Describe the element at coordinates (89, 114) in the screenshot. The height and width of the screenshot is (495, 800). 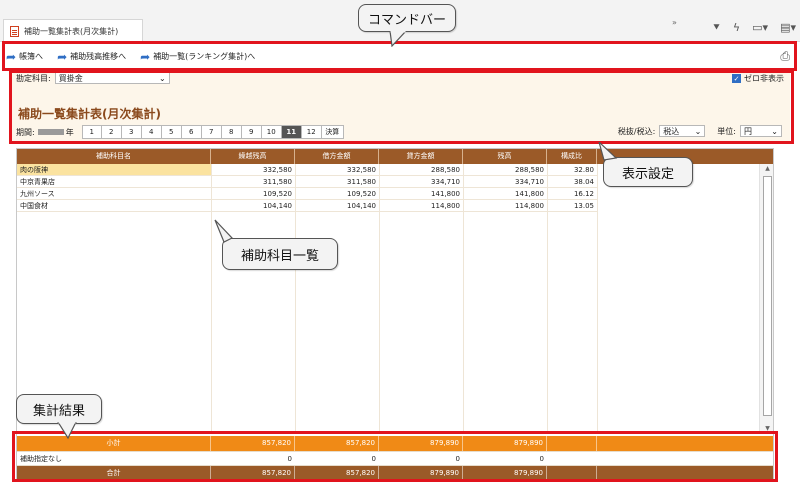
I see `page-title: 補助一覧集計表(月次集計)` at that location.